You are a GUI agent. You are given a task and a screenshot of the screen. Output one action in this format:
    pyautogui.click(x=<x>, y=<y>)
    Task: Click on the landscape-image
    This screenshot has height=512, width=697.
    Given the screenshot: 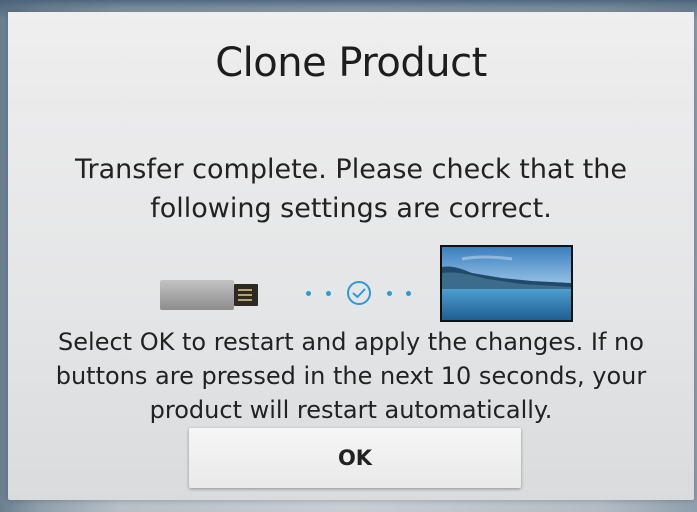 What is the action you would take?
    pyautogui.click(x=506, y=283)
    